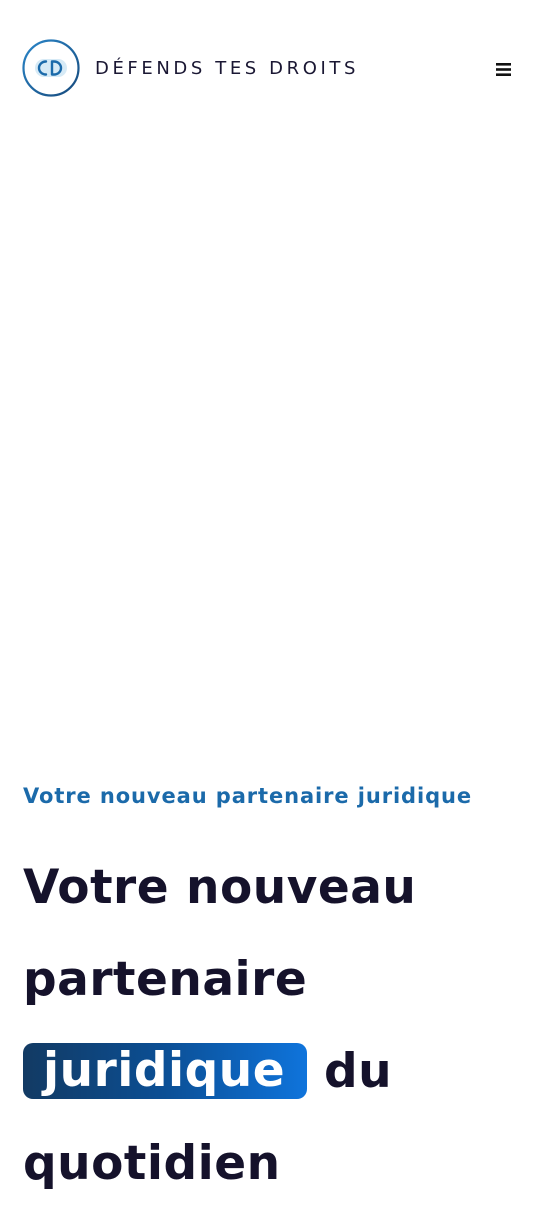 The width and height of the screenshot is (560, 1212). I want to click on hero-title-line-1: Votre nouveau, so click(220, 887).